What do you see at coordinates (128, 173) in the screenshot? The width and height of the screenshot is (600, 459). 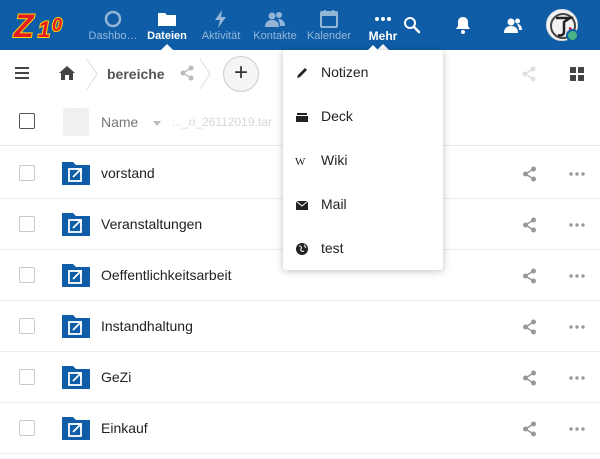 I see `file-name: vorstand` at bounding box center [128, 173].